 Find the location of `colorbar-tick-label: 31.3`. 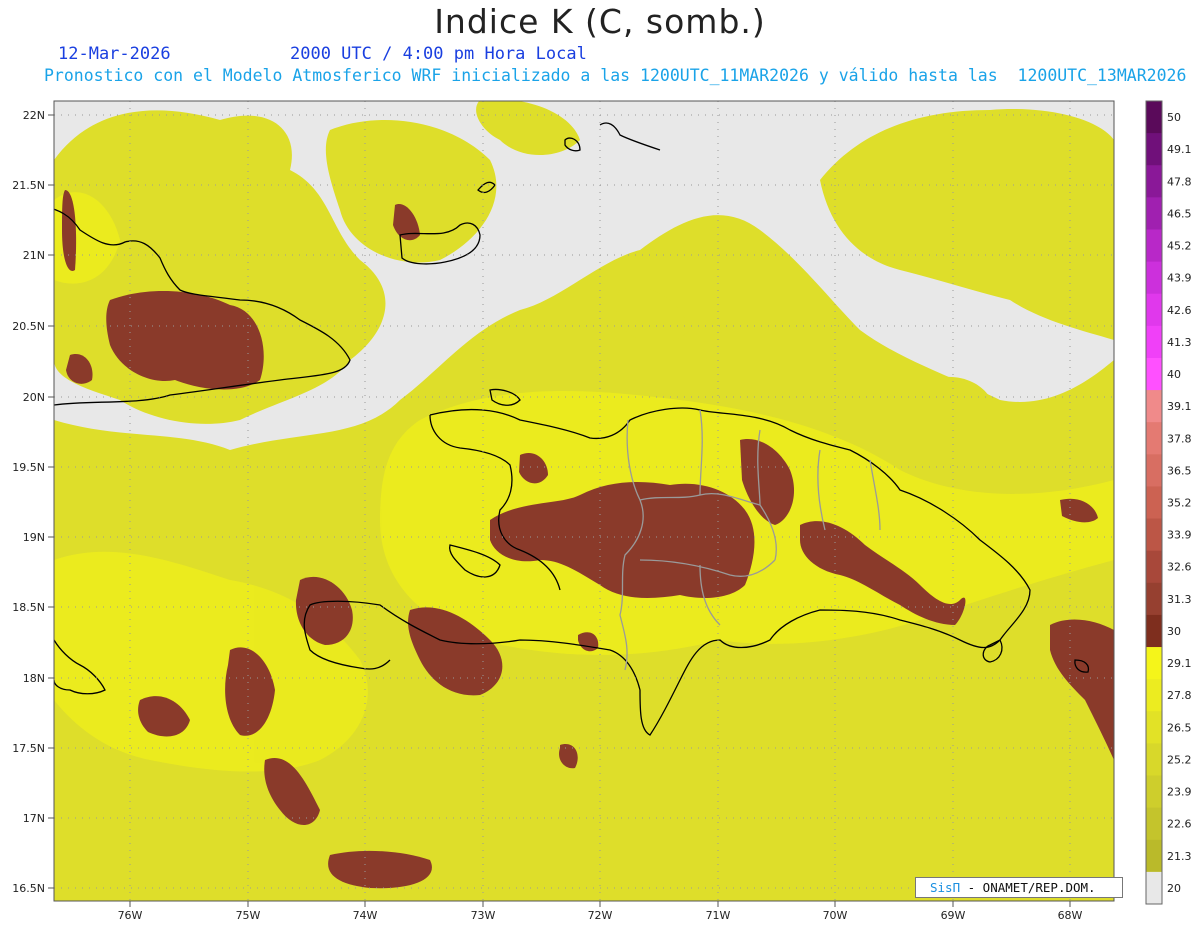

colorbar-tick-label: 31.3 is located at coordinates (1179, 599).